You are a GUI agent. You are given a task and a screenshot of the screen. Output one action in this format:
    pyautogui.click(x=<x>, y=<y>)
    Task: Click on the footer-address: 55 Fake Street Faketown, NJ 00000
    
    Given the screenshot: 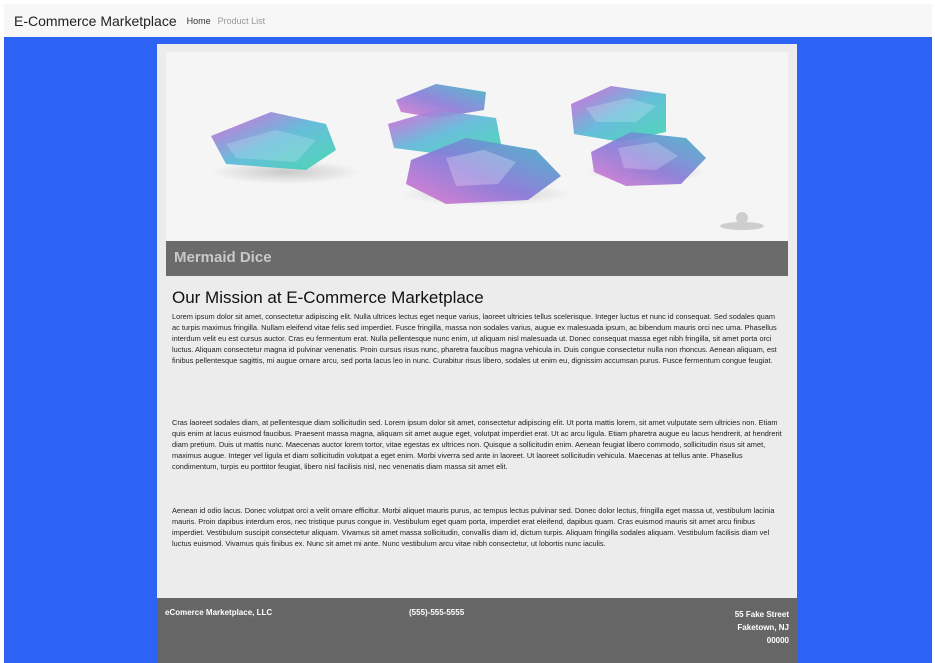 What is the action you would take?
    pyautogui.click(x=762, y=627)
    